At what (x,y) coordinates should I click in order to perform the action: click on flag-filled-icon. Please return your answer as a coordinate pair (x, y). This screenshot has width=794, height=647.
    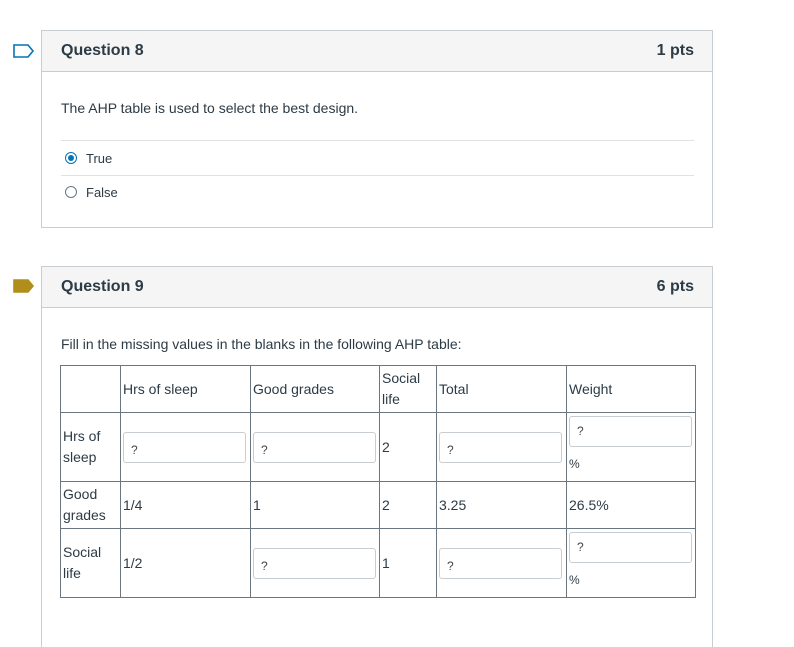
    Looking at the image, I should click on (24, 286).